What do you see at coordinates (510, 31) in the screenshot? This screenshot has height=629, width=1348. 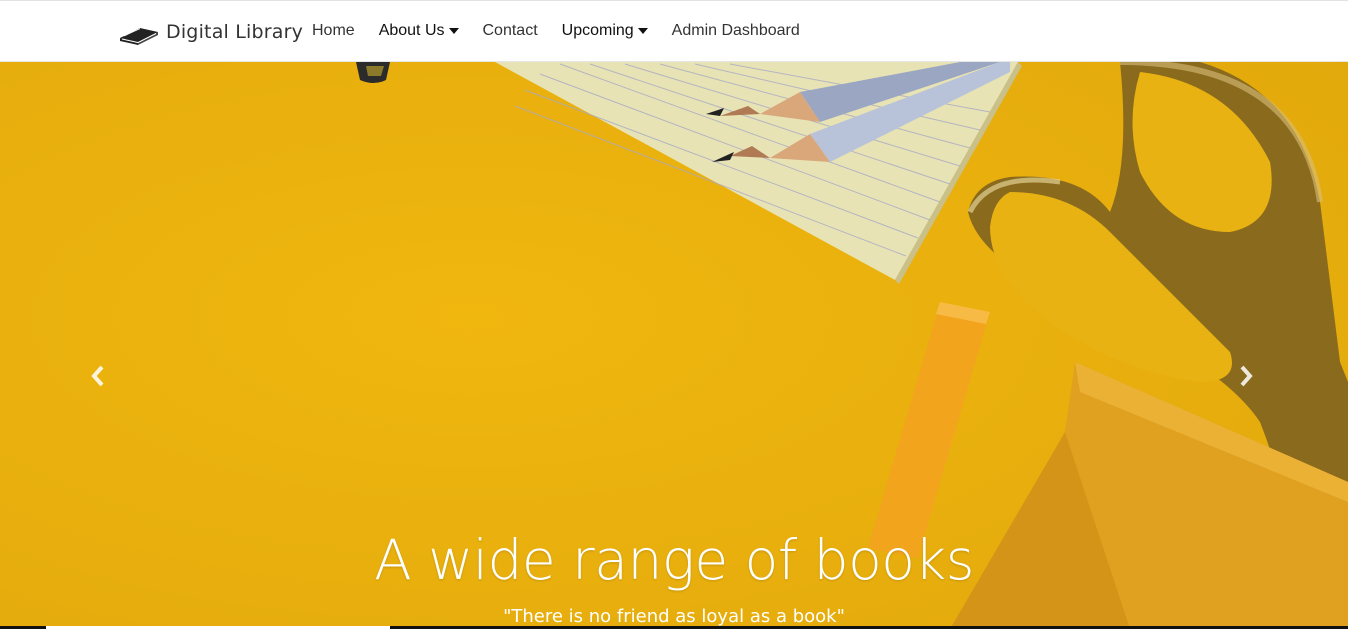 I see `nav-contact: Contact` at bounding box center [510, 31].